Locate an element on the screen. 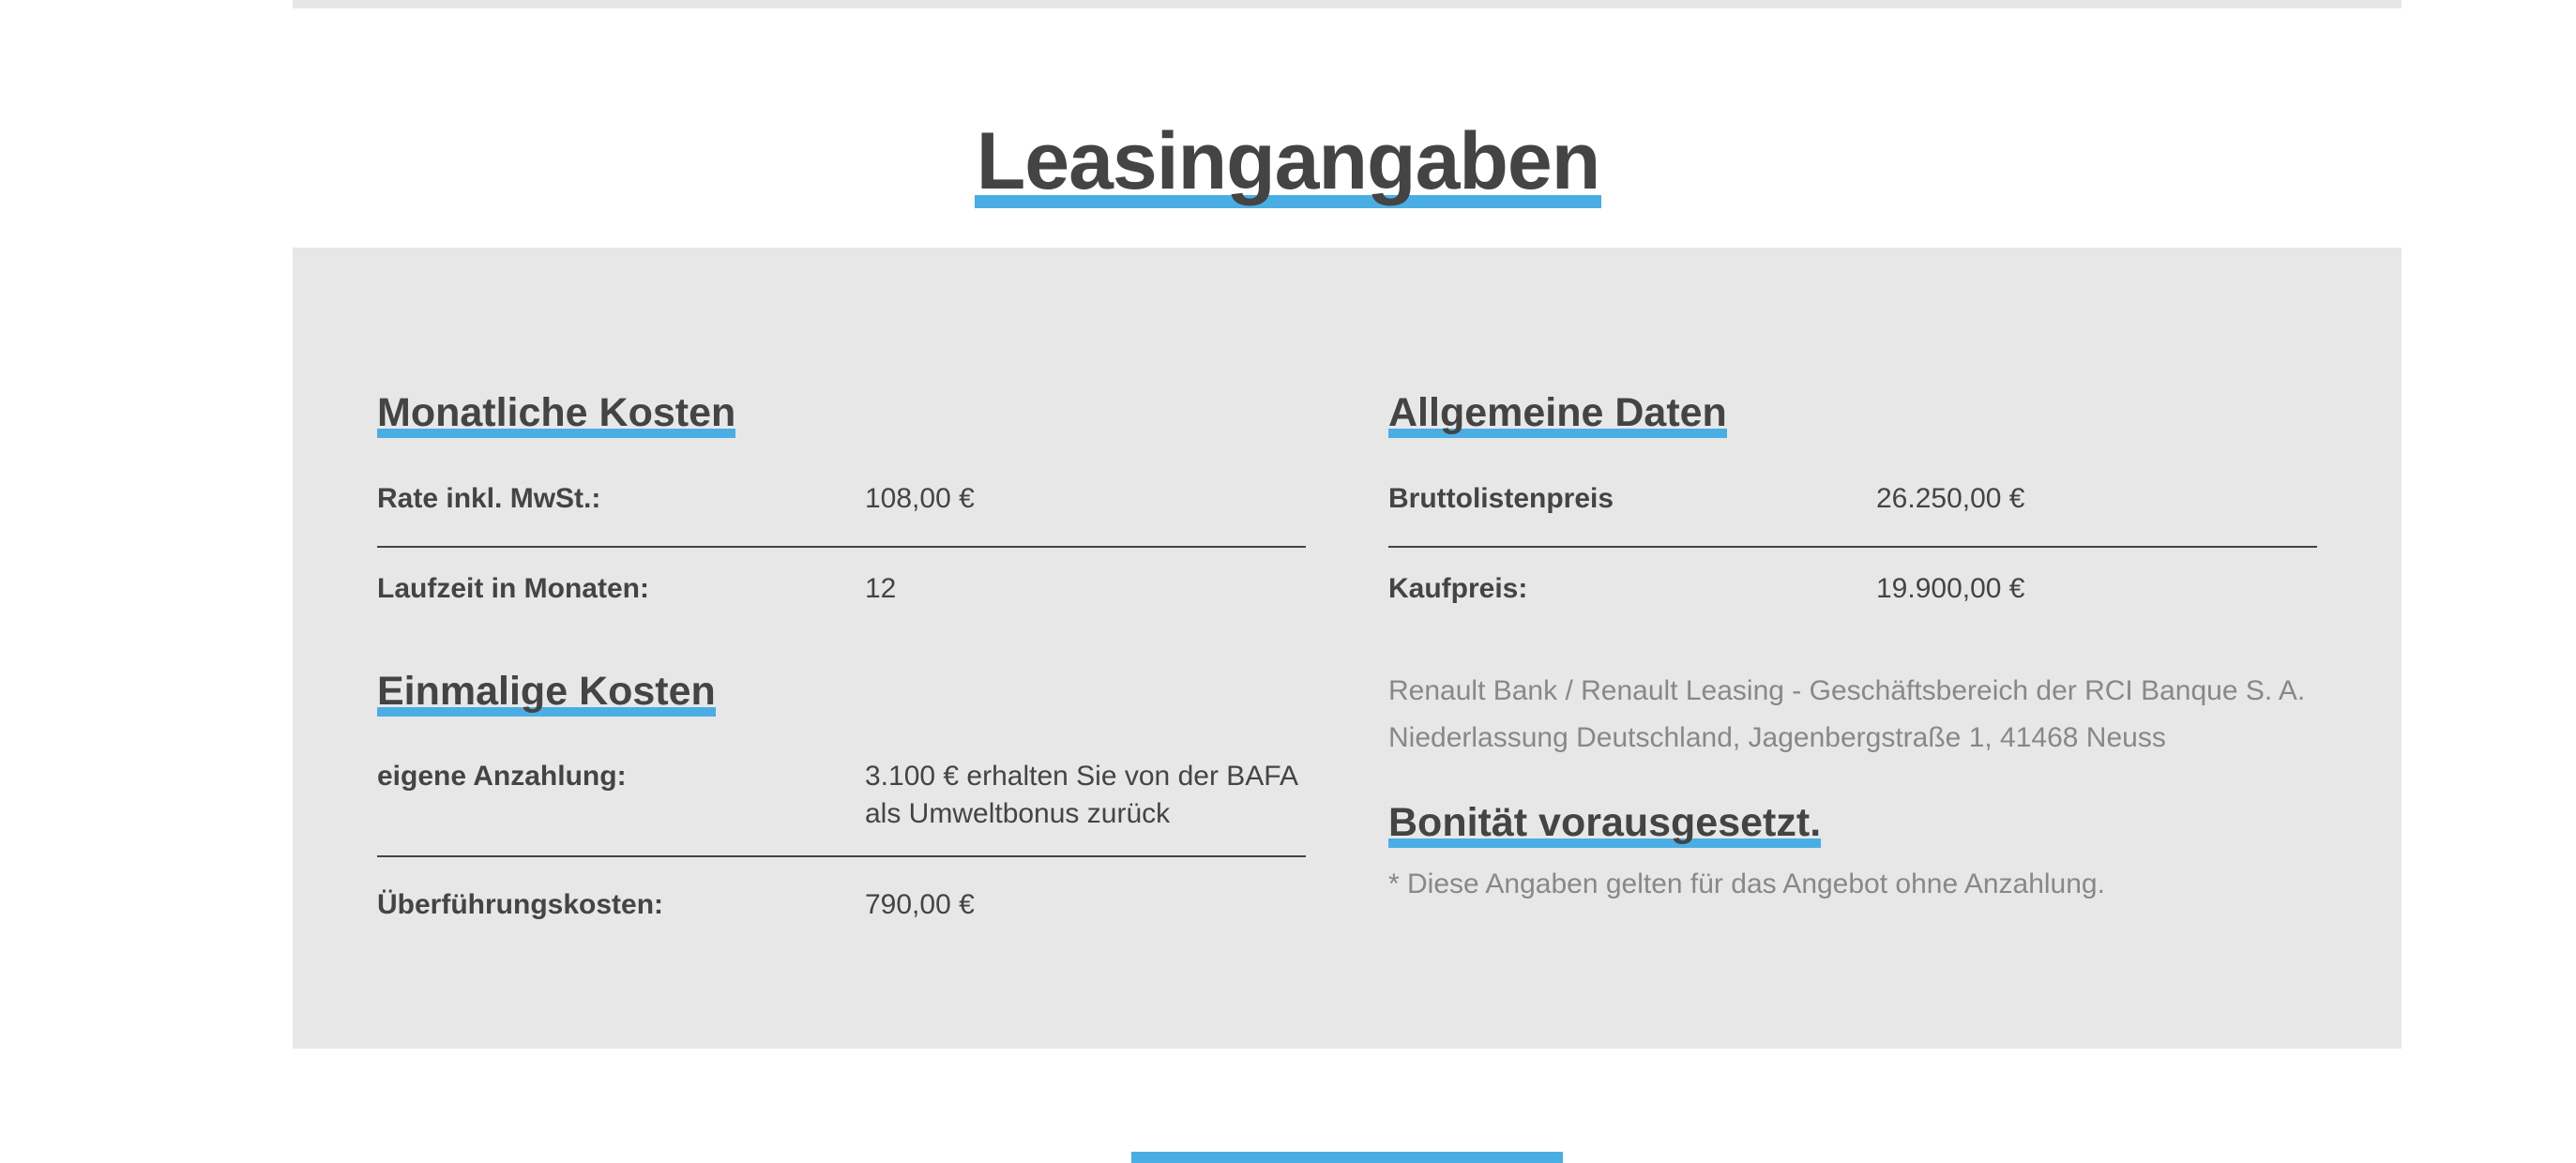 This screenshot has width=2576, height=1163. rate-value: 108,00 € is located at coordinates (920, 498).